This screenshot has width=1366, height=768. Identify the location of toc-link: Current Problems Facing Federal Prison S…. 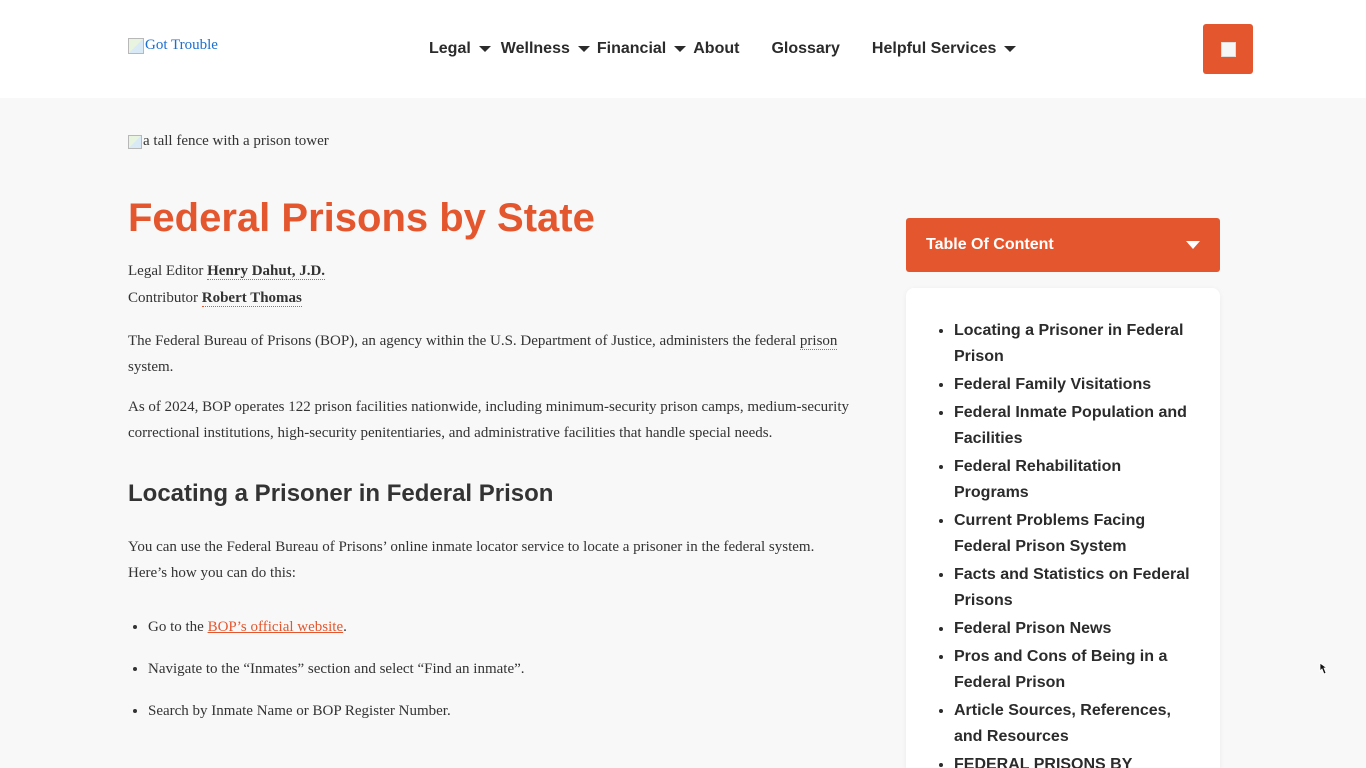
(1049, 533).